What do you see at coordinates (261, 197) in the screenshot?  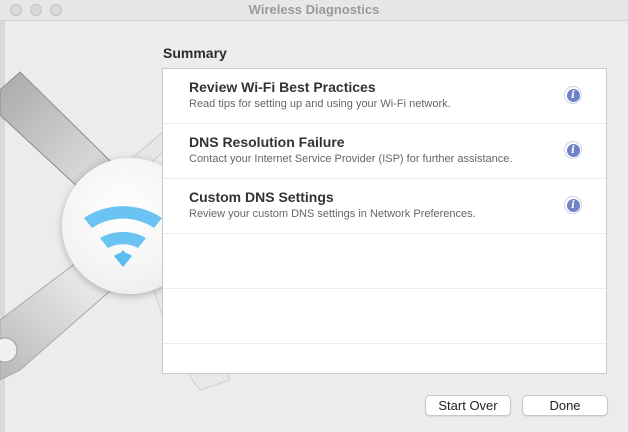 I see `item-title: Custom DNS Settings` at bounding box center [261, 197].